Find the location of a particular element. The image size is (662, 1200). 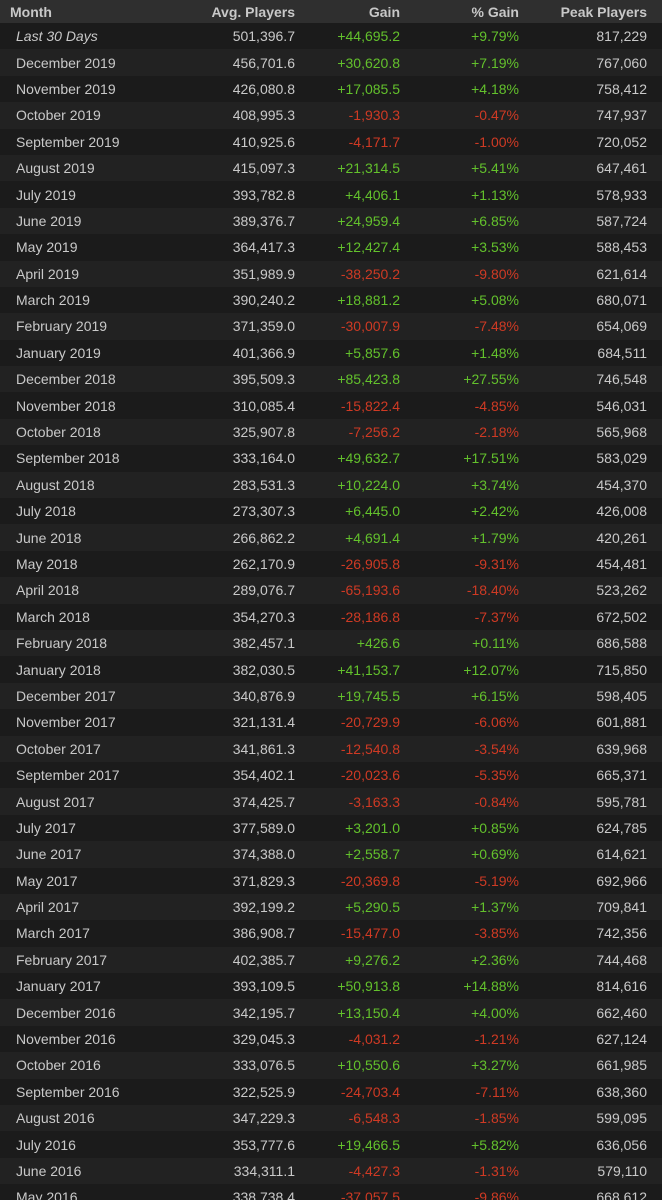

cell-month: December 2016 is located at coordinates (66, 1012).